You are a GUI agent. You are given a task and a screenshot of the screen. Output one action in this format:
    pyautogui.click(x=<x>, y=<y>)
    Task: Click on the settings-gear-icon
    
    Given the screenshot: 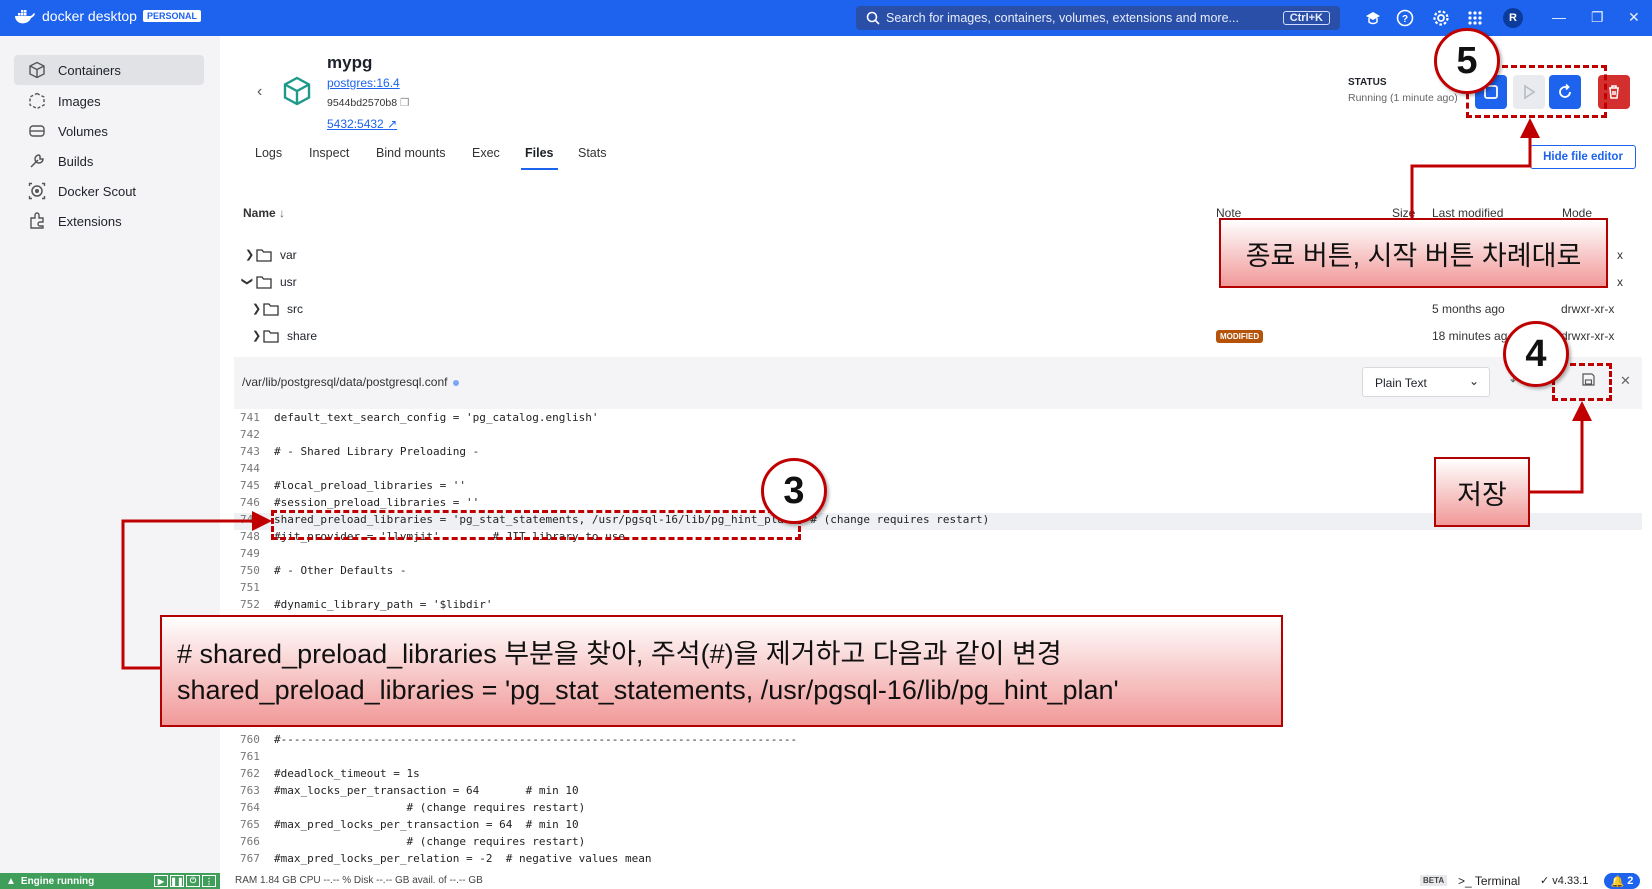 What is the action you would take?
    pyautogui.click(x=1441, y=18)
    